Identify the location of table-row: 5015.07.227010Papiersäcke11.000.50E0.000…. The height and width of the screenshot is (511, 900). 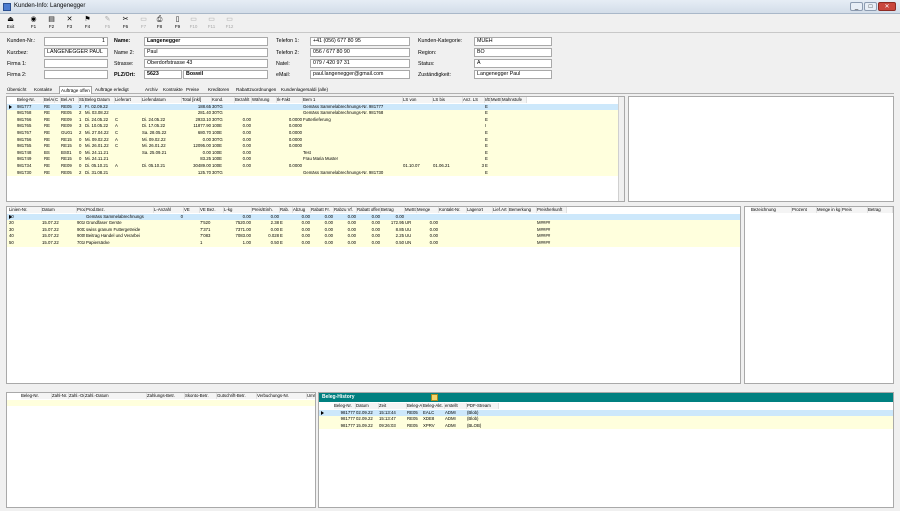
(373, 243).